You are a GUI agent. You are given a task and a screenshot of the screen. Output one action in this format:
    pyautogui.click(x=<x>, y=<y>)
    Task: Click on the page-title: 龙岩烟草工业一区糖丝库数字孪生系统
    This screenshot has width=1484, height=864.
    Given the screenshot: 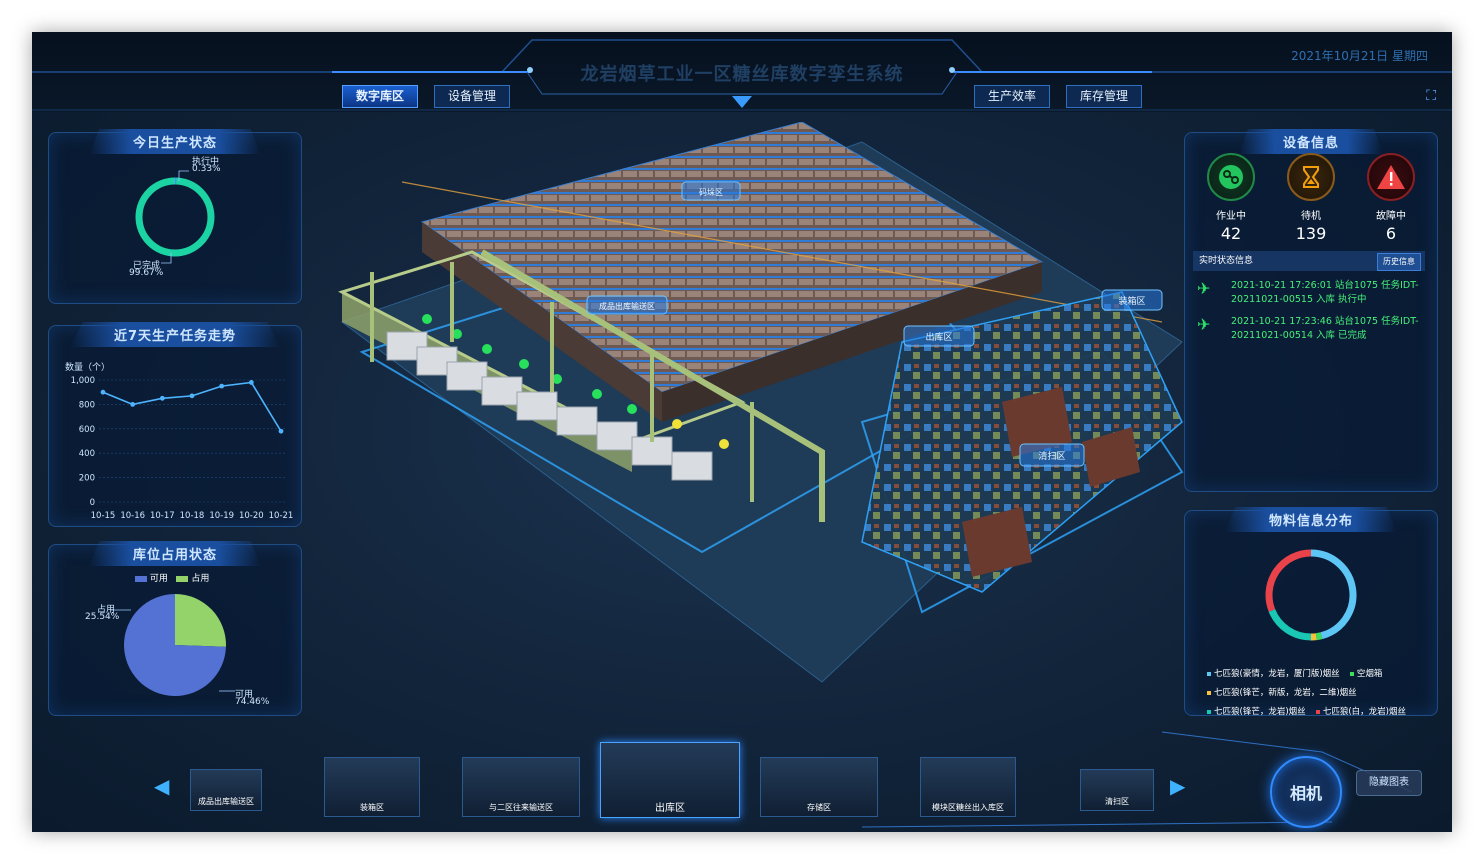 What is the action you would take?
    pyautogui.click(x=742, y=74)
    